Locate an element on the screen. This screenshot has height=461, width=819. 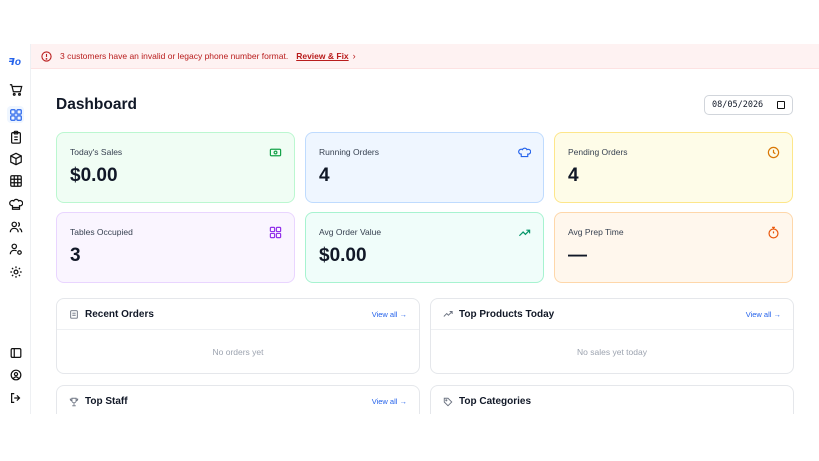
stopwatch-icon is located at coordinates (773, 232).